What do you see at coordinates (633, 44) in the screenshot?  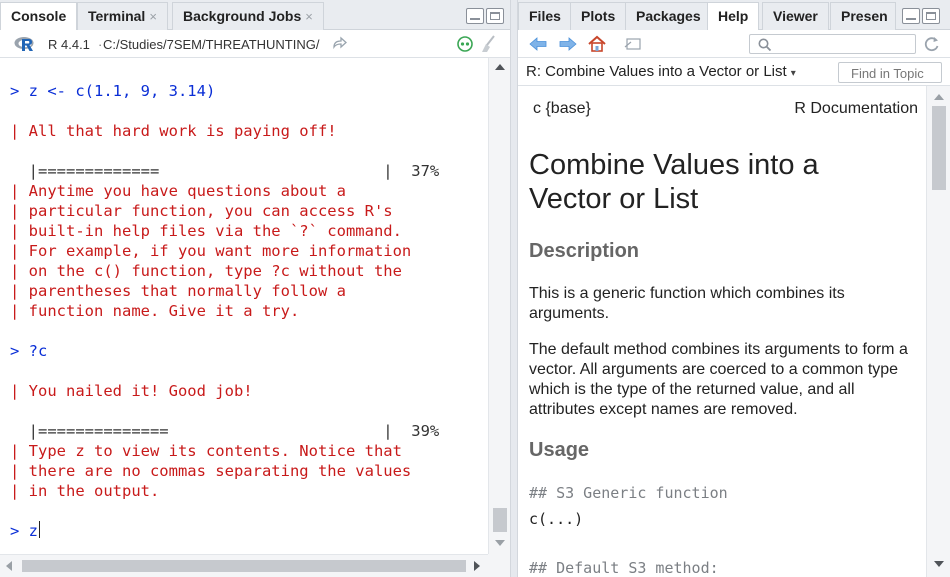 I see `show-in-new-window-icon` at bounding box center [633, 44].